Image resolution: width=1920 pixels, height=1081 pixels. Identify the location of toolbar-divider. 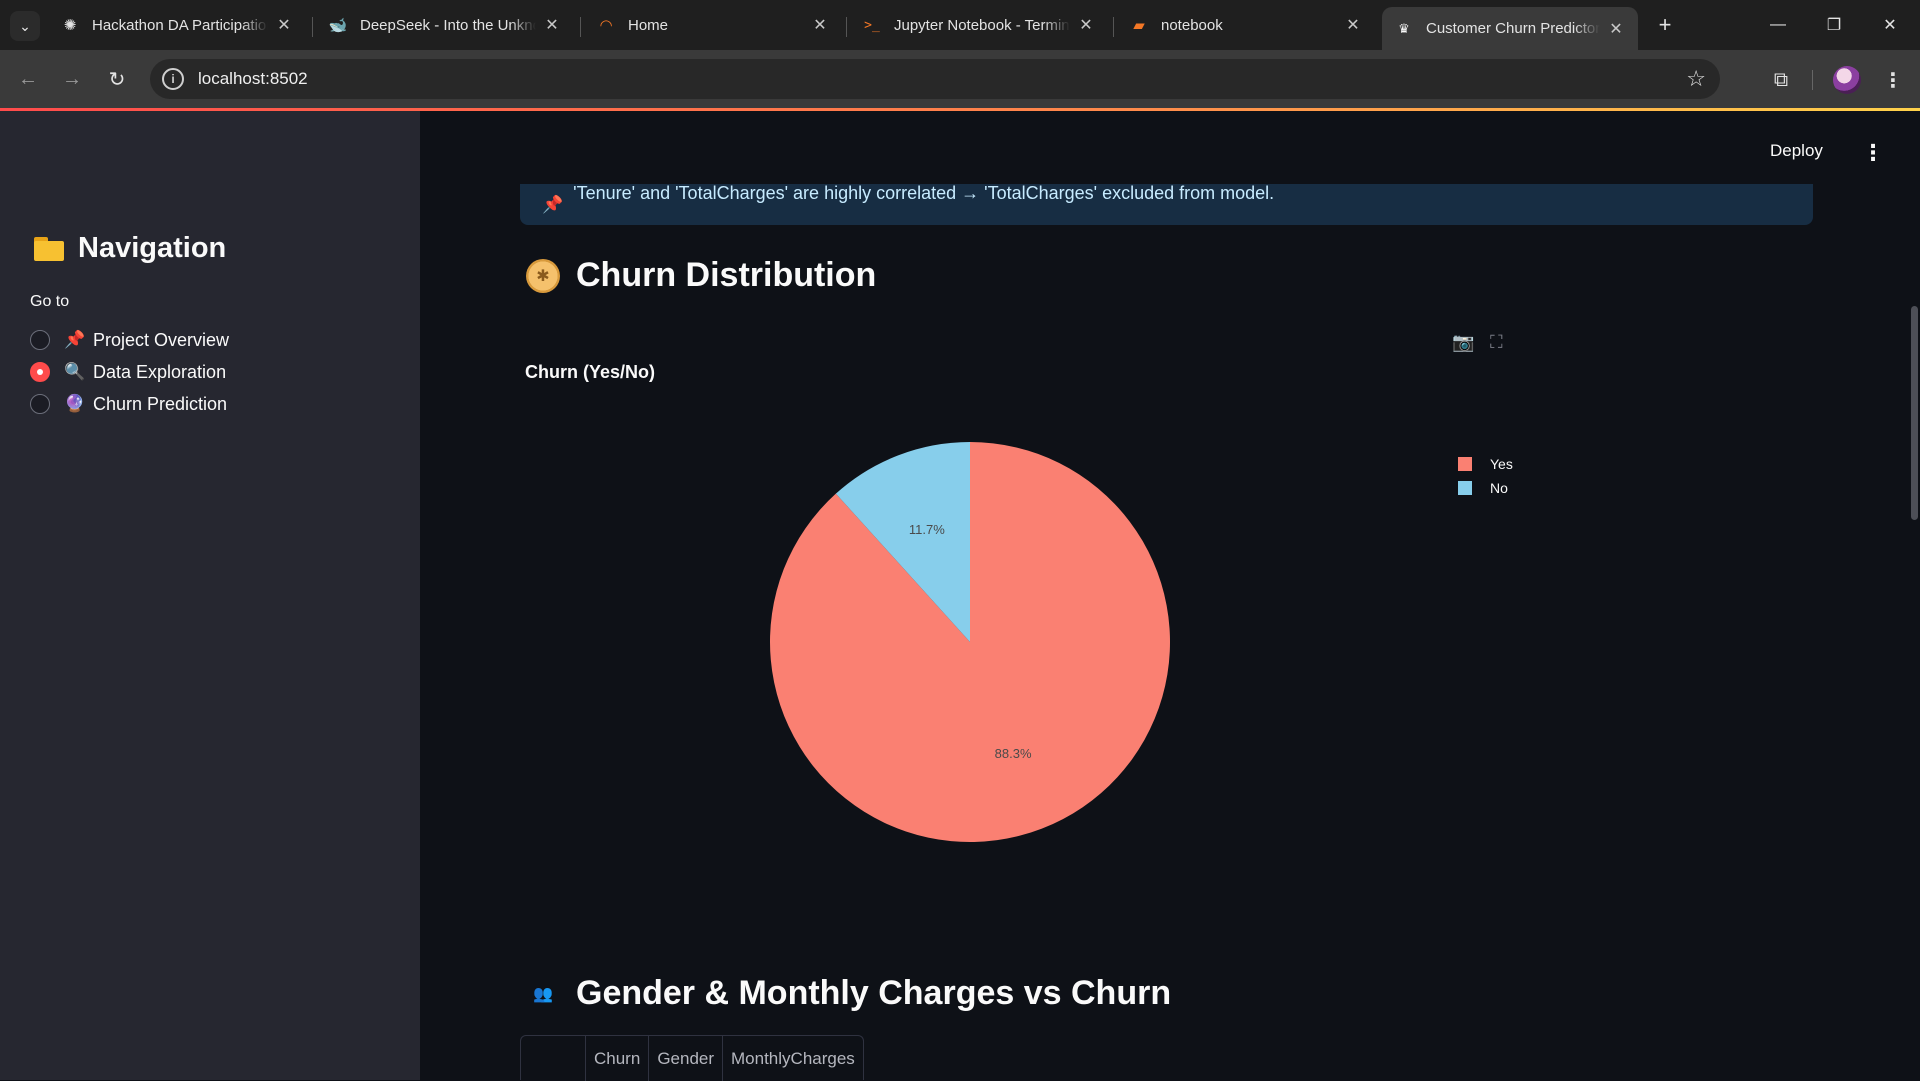
(1812, 80).